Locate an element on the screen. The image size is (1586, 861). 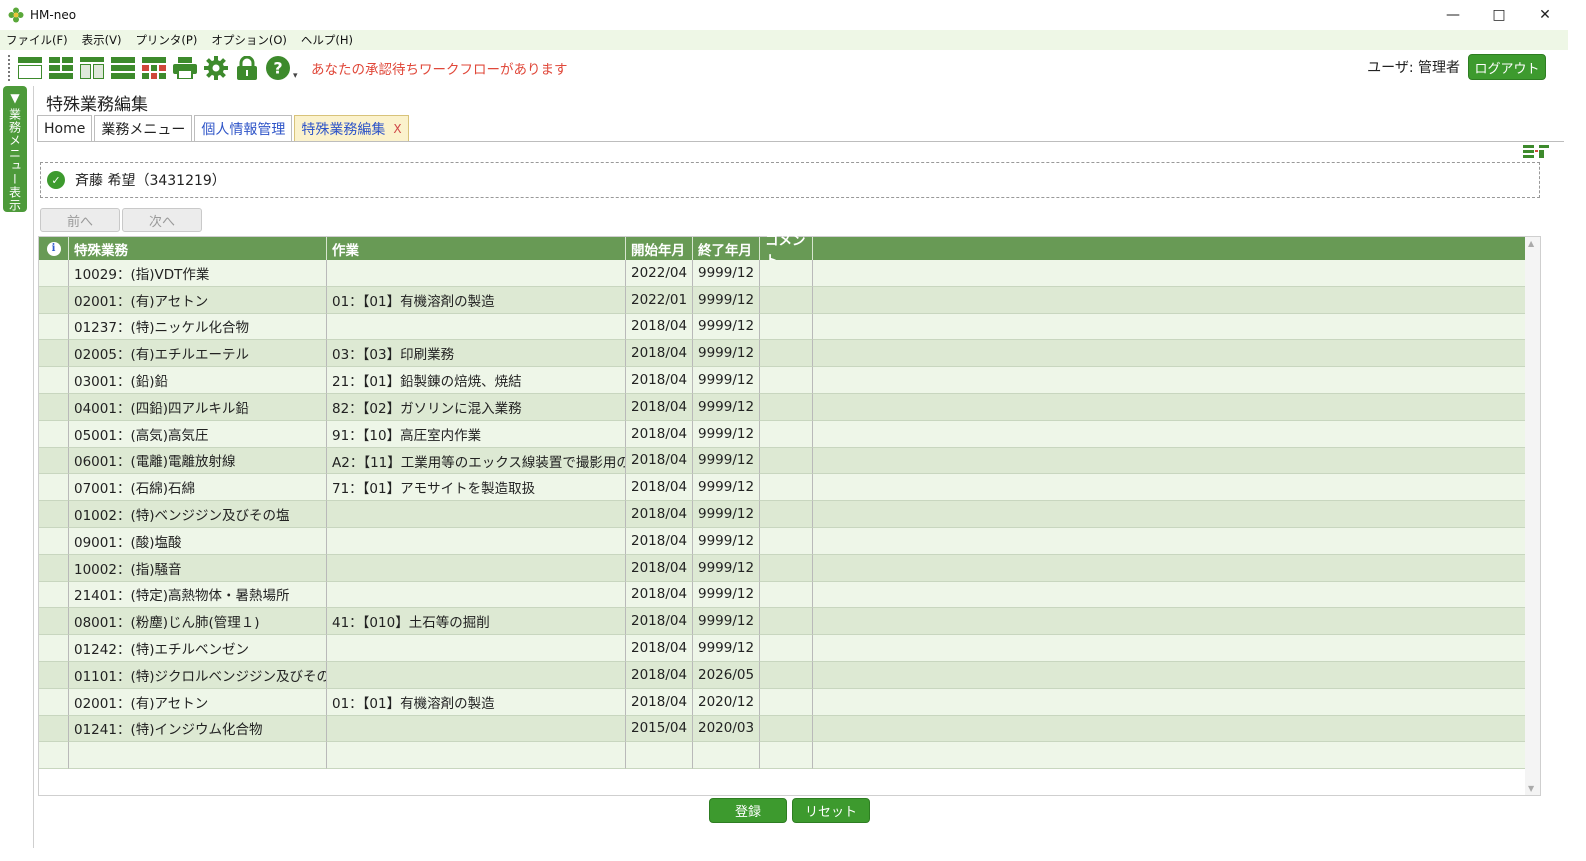
cell-special-work: 08001：(粉塵)じん肺(管理１) is located at coordinates (198, 622).